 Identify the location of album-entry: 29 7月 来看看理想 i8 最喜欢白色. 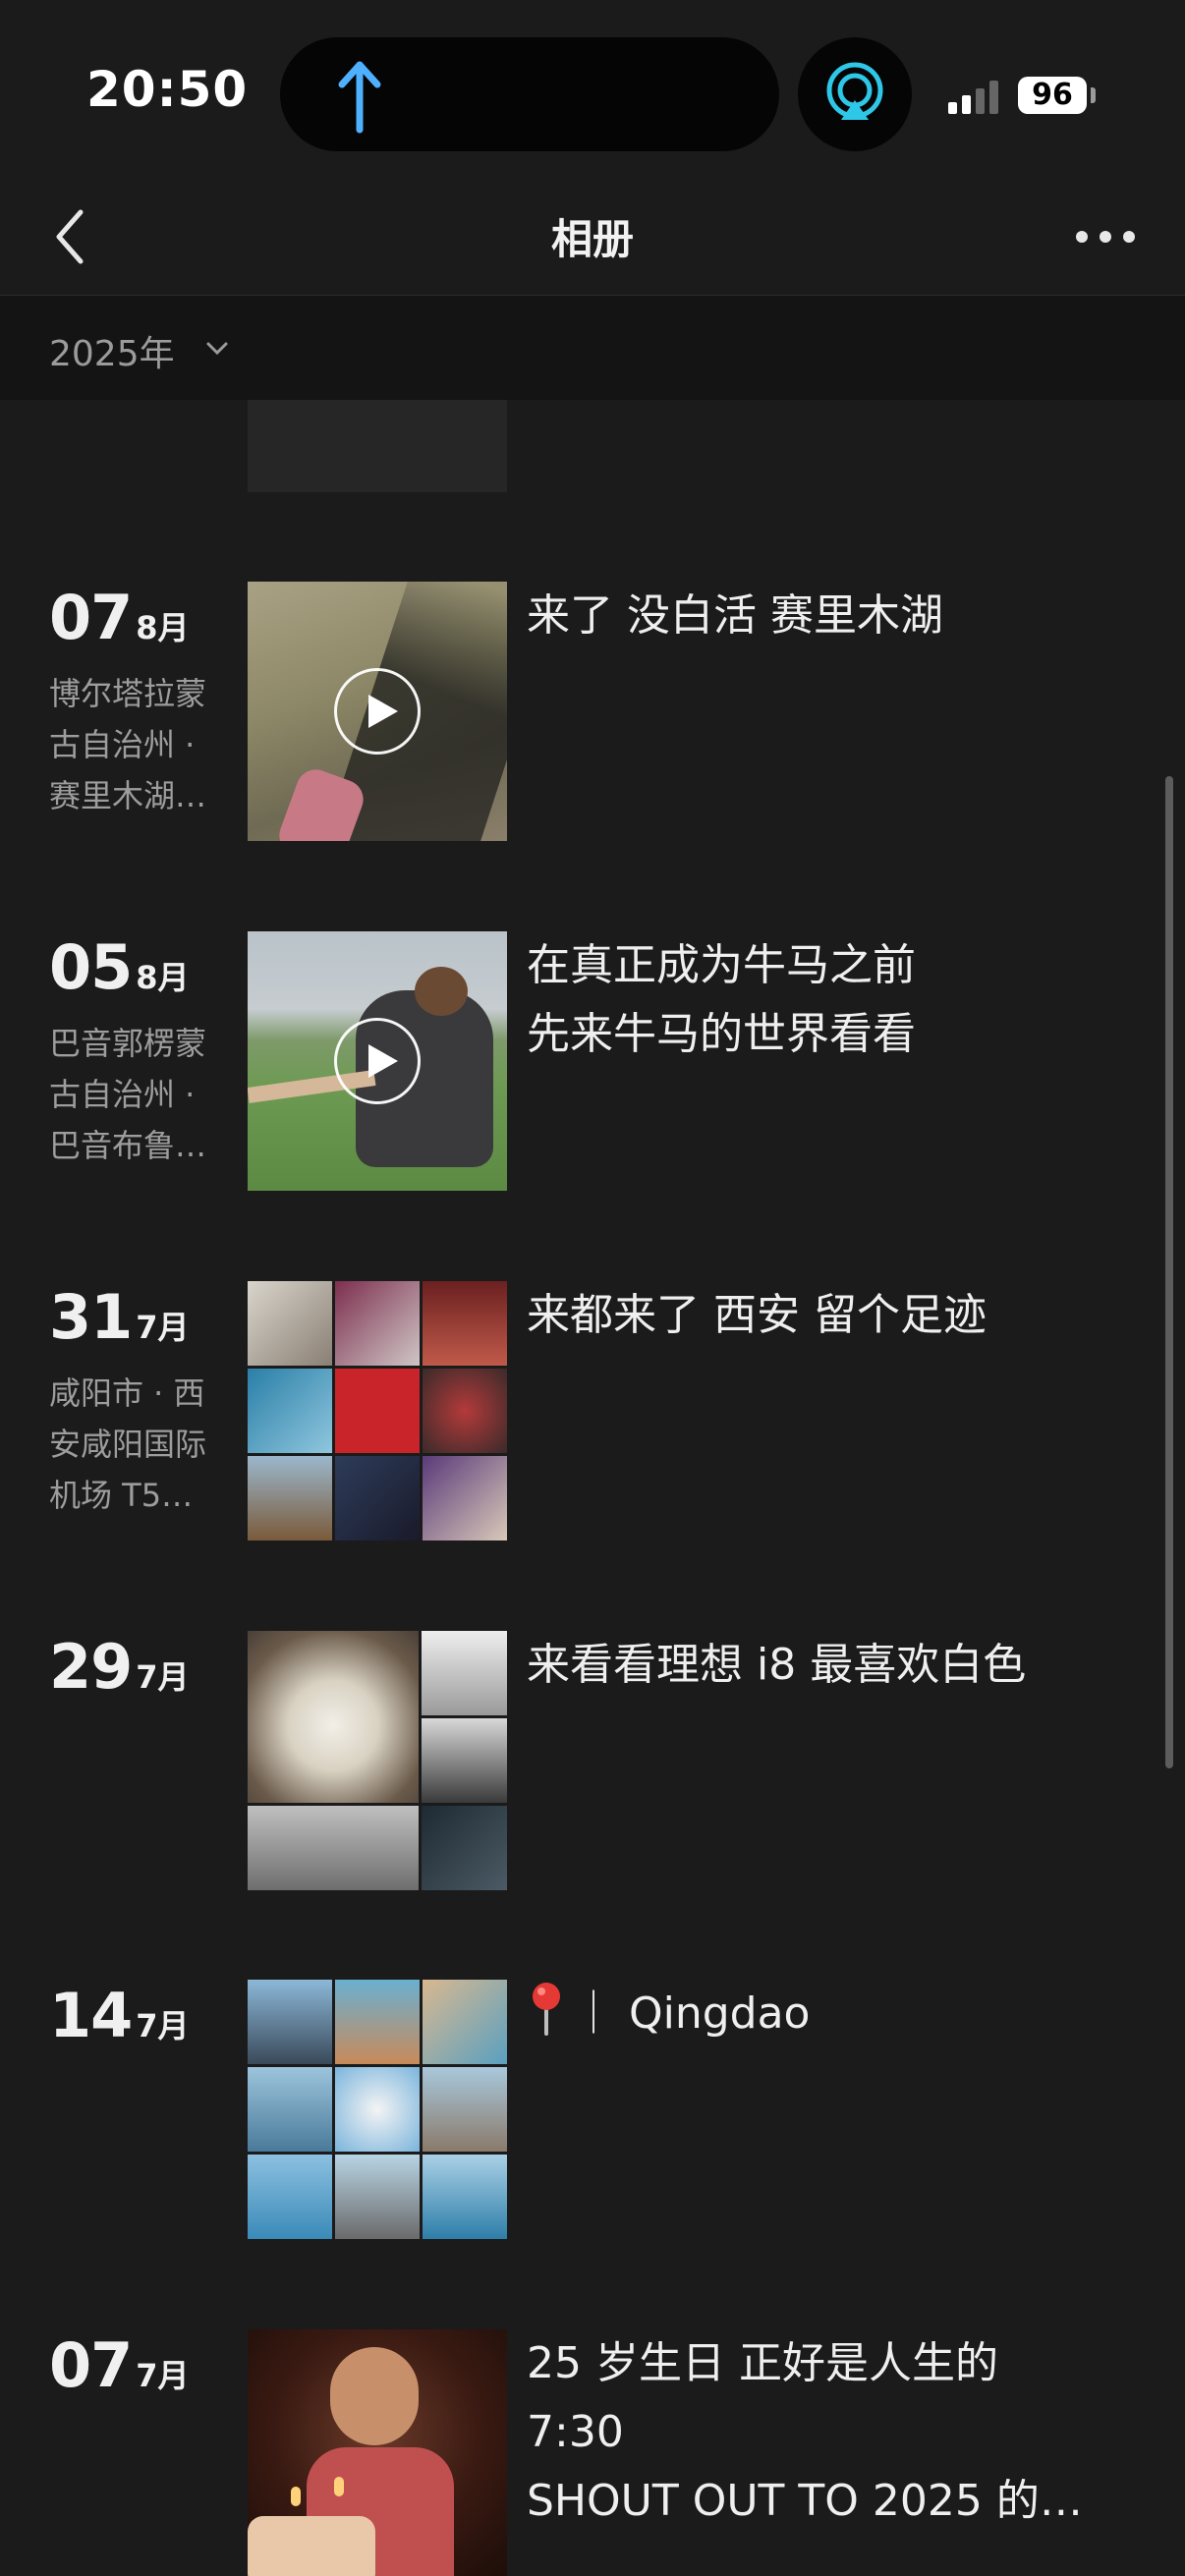
(592, 1778).